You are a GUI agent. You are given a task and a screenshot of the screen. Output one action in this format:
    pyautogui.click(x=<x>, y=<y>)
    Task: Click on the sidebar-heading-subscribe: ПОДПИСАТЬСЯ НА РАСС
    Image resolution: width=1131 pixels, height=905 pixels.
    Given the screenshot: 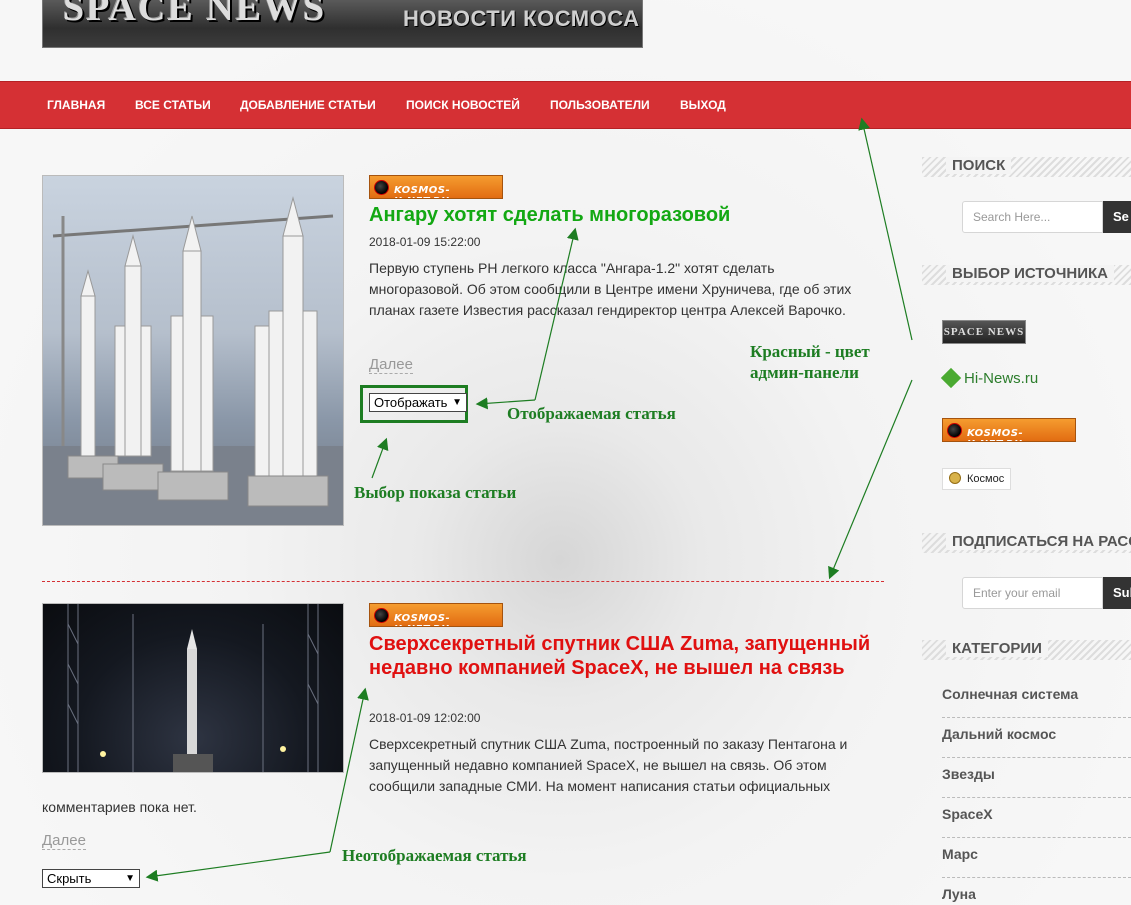 What is the action you would take?
    pyautogui.click(x=1026, y=543)
    